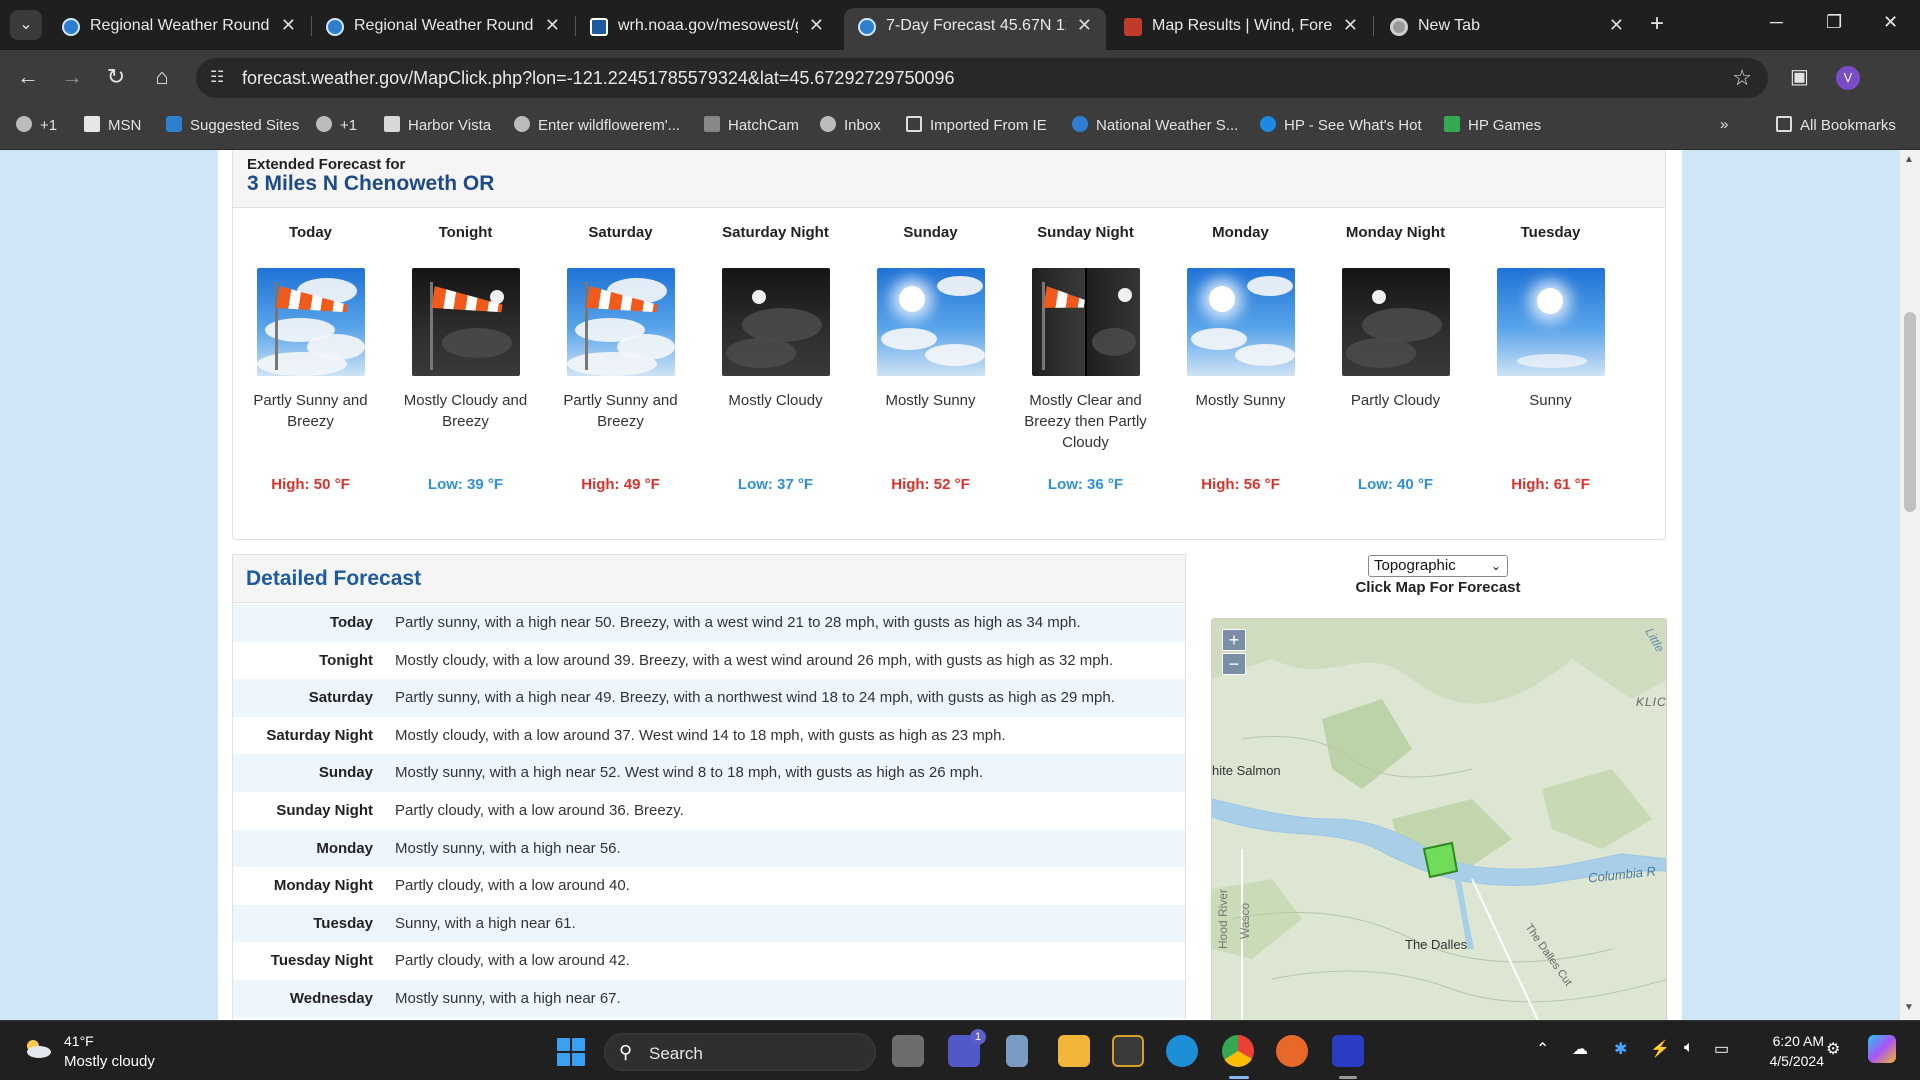  Describe the element at coordinates (1348, 1051) in the screenshot. I see `webex-icon` at that location.